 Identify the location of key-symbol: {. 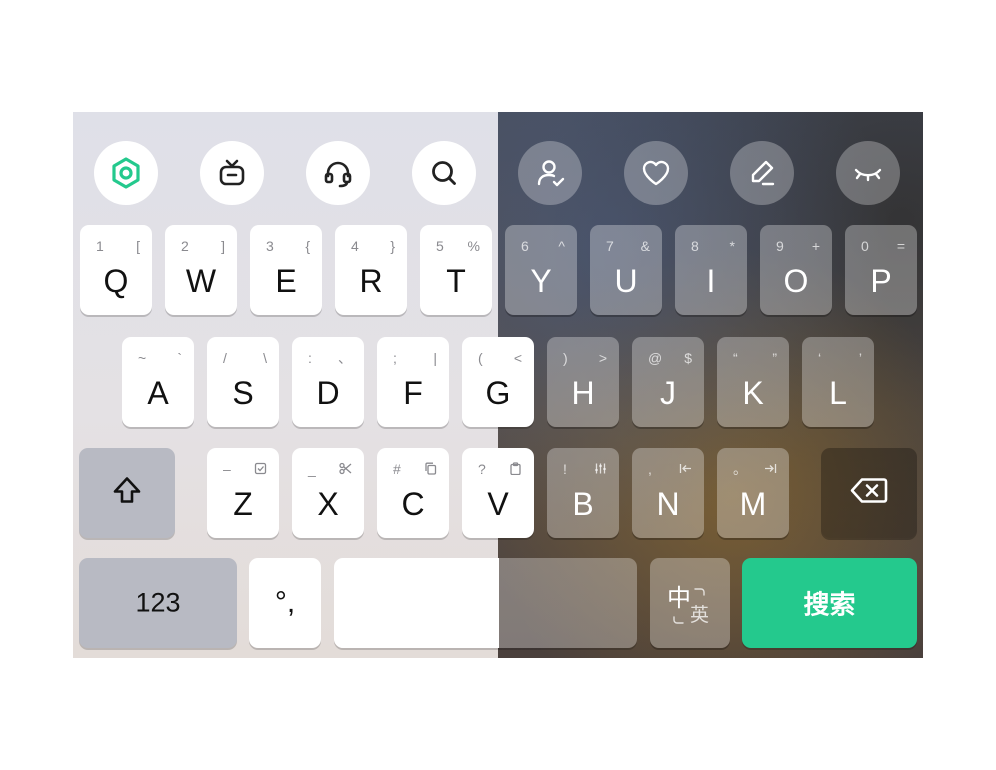
(307, 246).